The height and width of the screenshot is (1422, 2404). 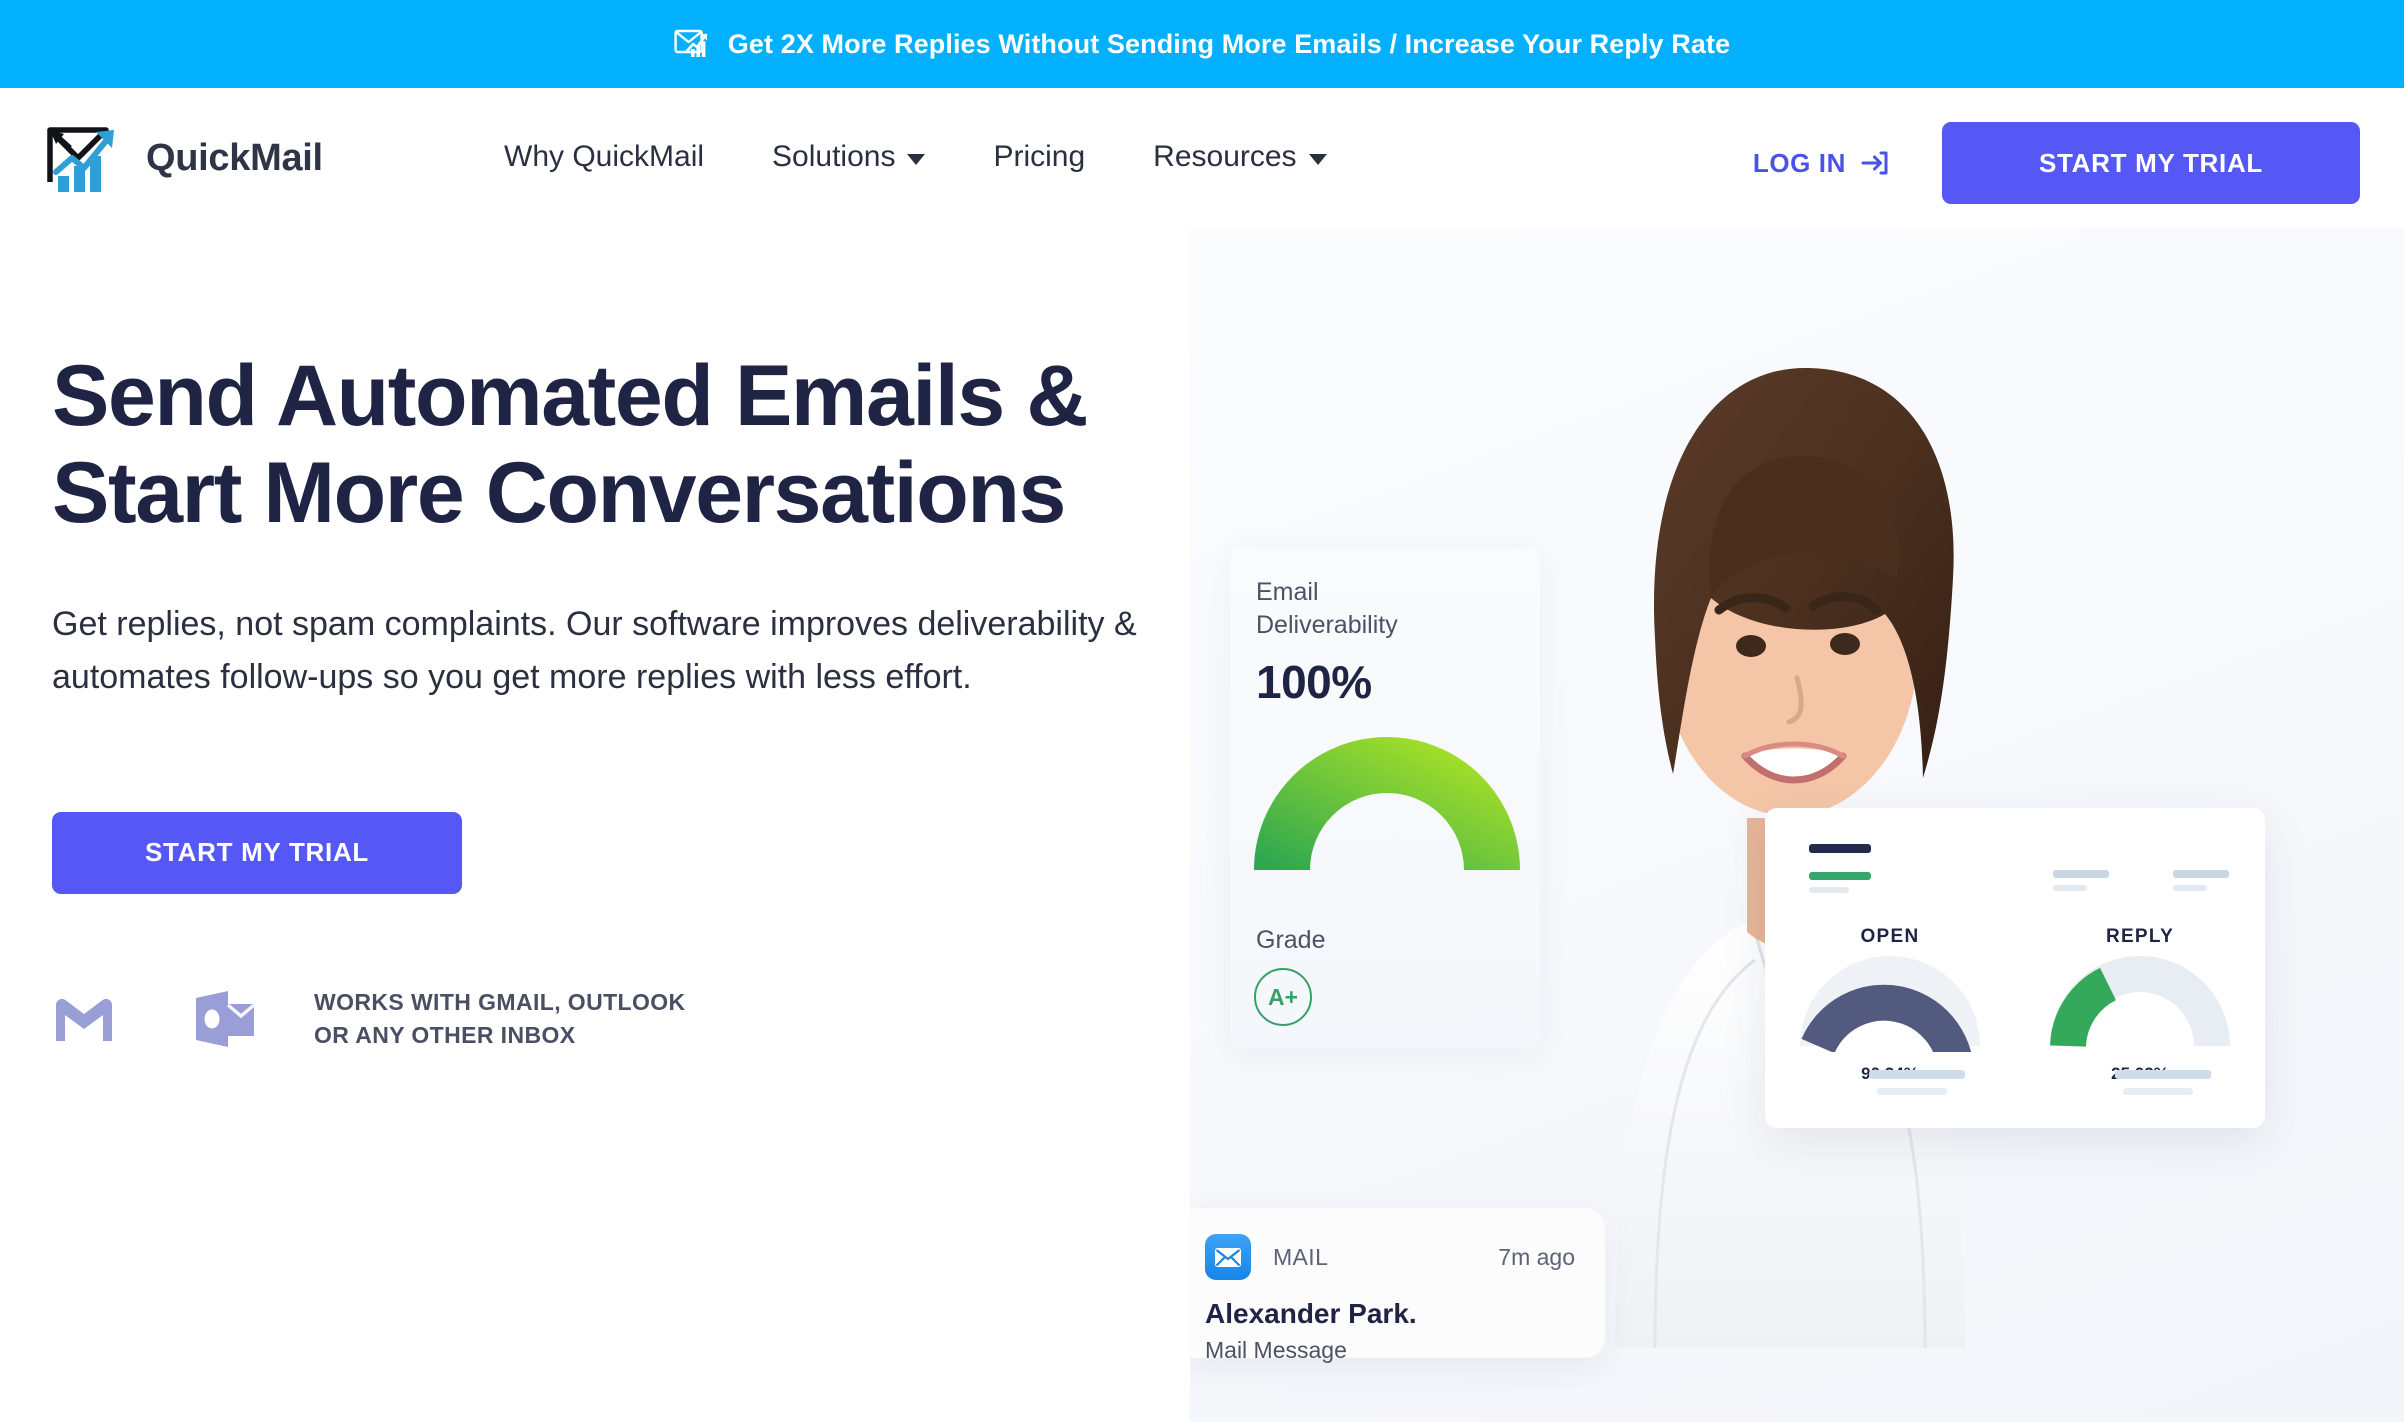 What do you see at coordinates (691, 43) in the screenshot?
I see `email-chart-icon` at bounding box center [691, 43].